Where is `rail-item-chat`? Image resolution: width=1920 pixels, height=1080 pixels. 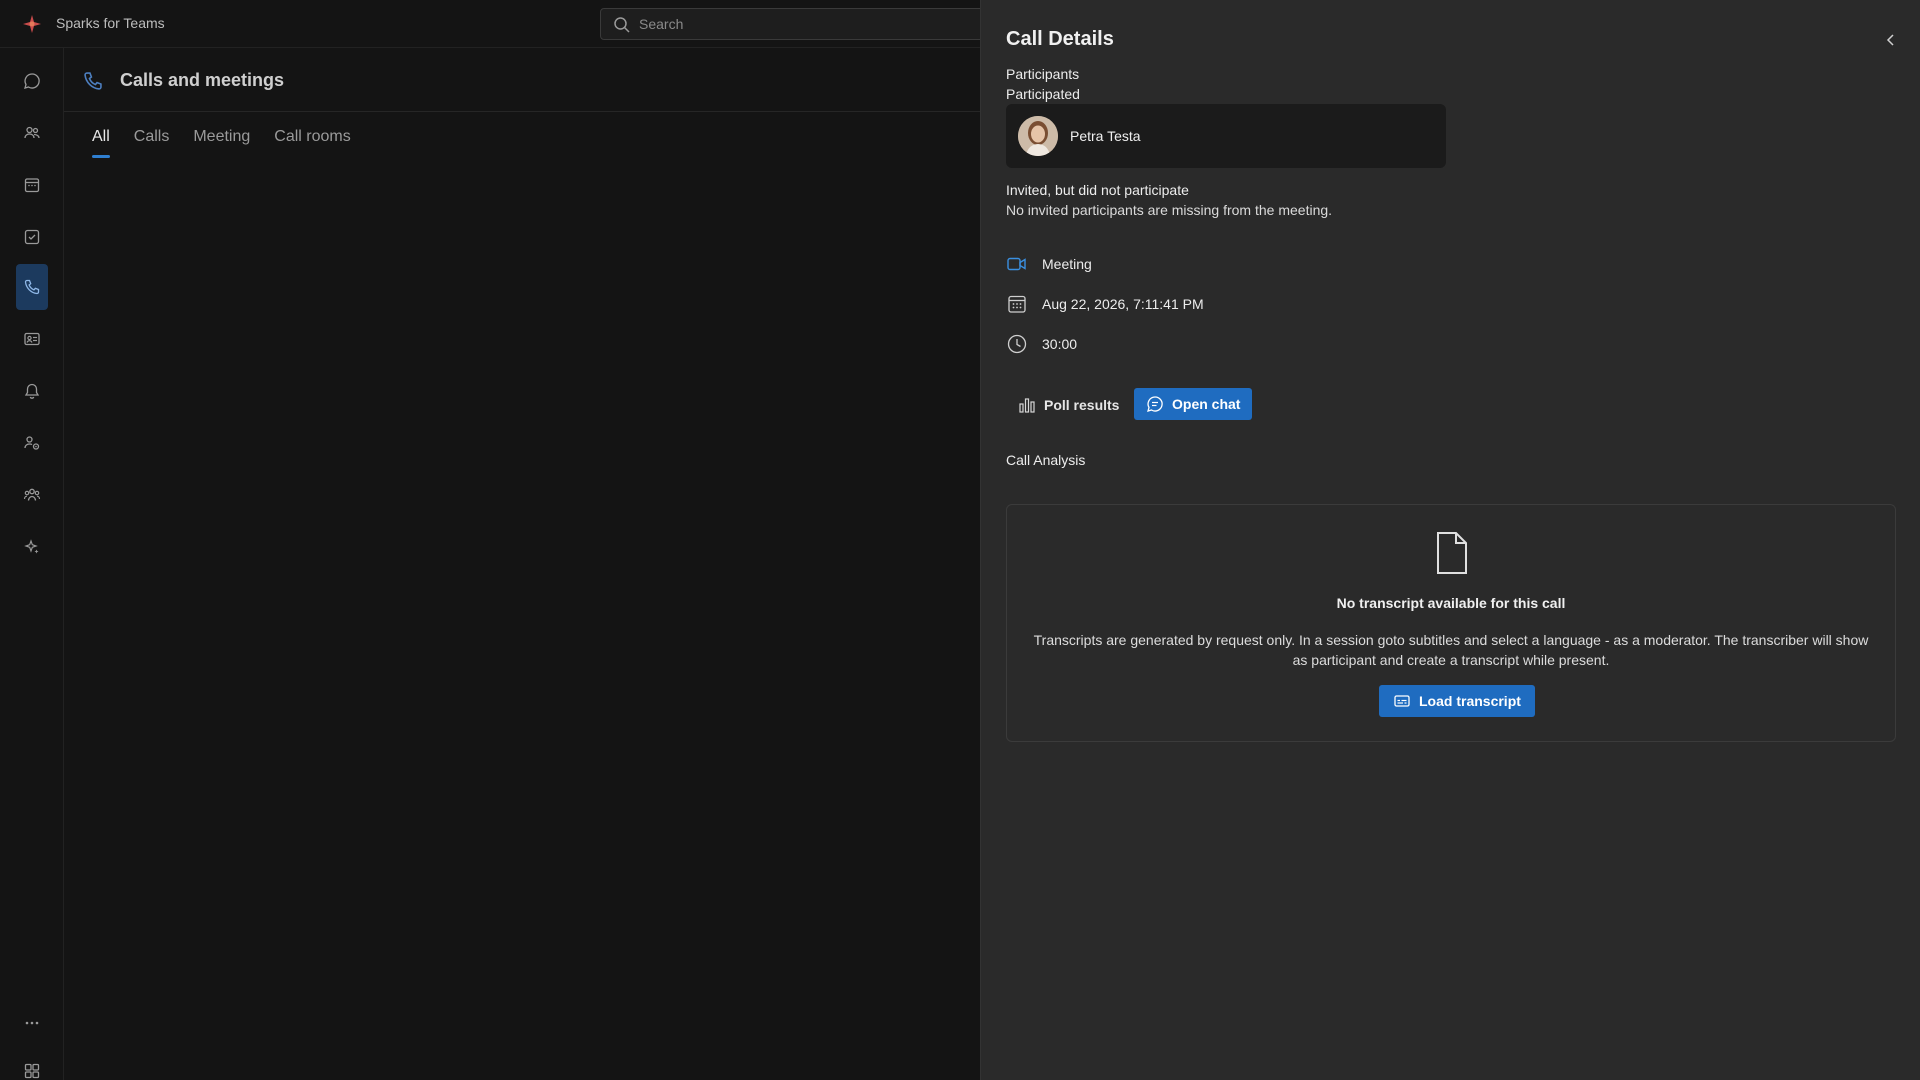
rail-item-chat is located at coordinates (32, 81).